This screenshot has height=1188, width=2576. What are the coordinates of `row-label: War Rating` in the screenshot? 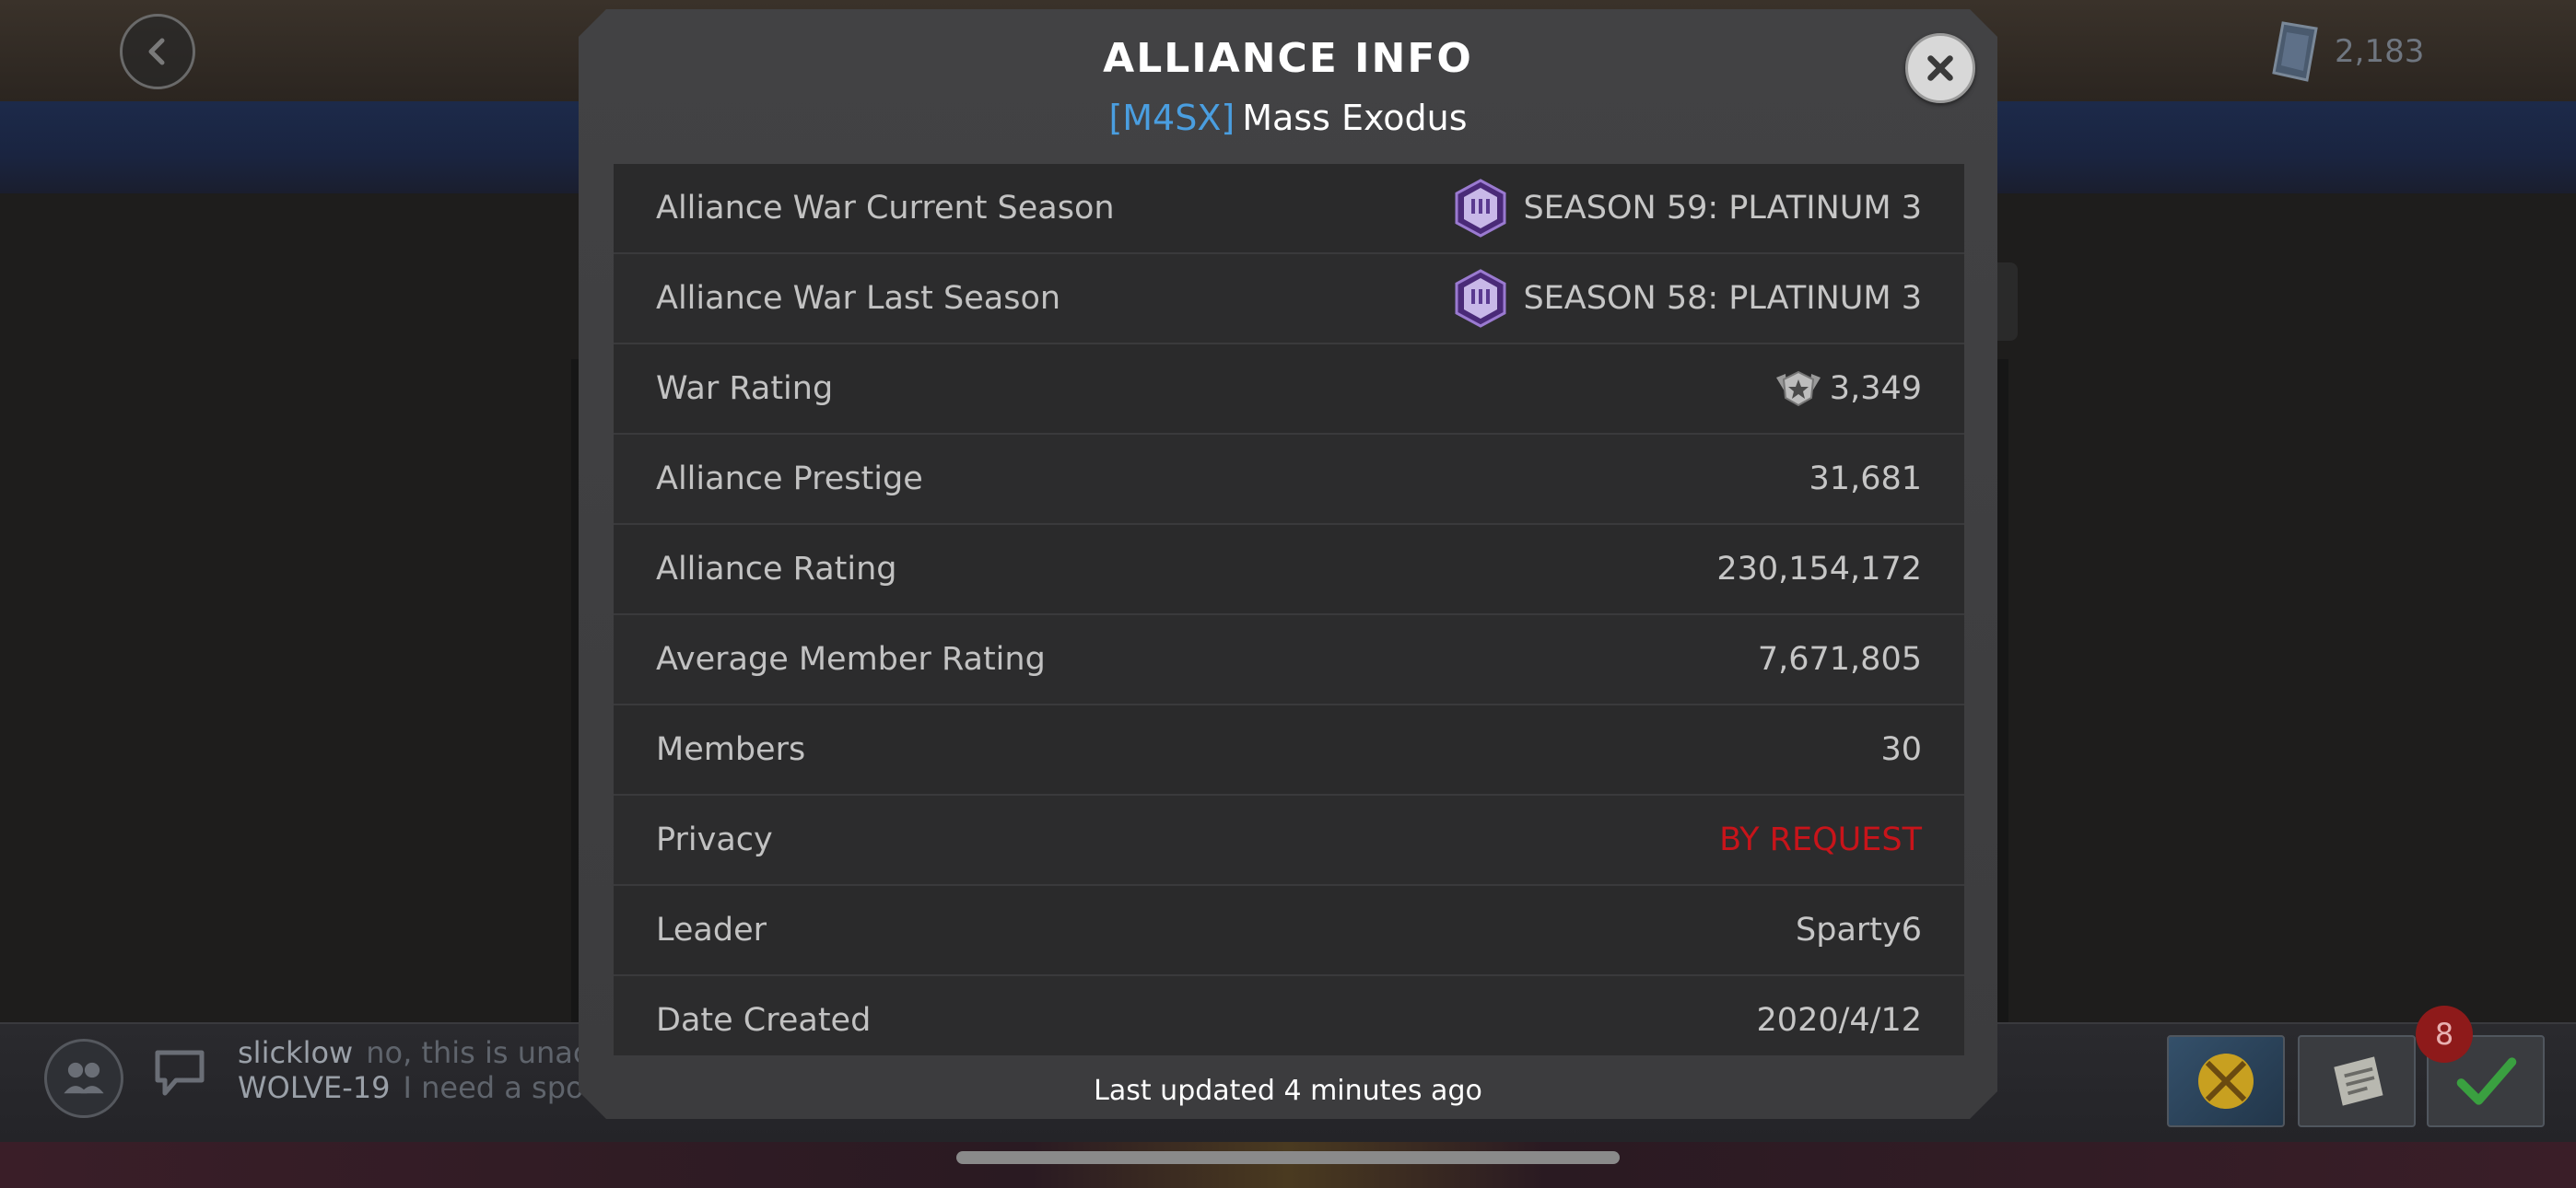 It's located at (745, 388).